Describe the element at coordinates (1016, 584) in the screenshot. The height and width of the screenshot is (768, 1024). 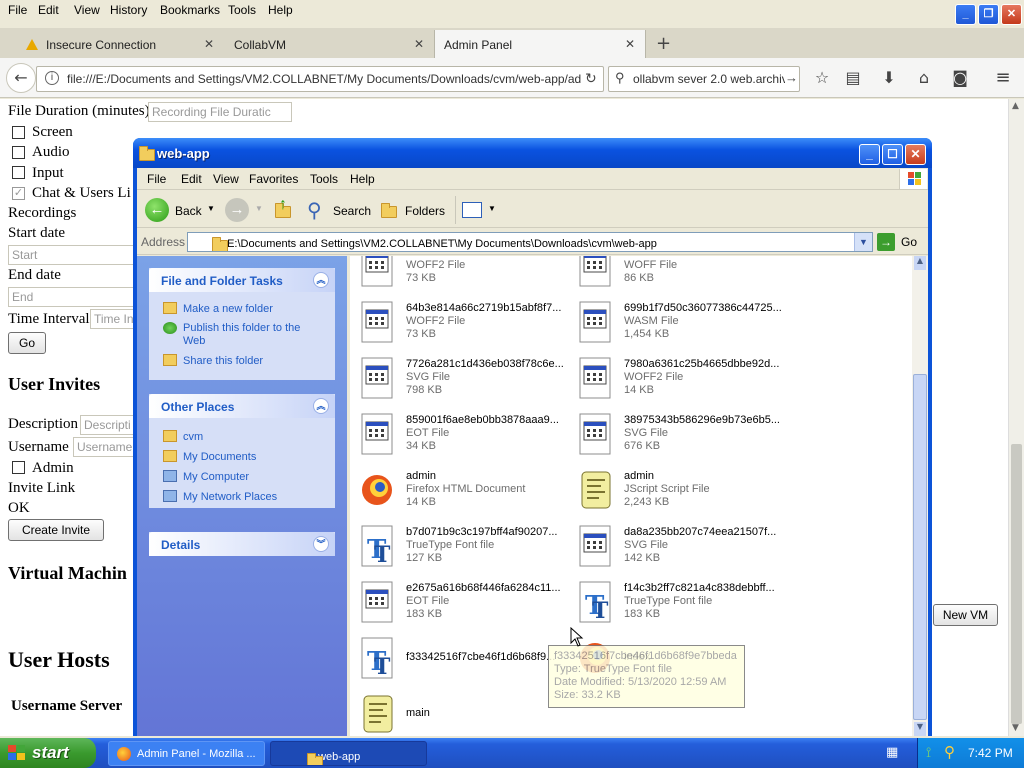
I see `browser-scroll-thumb` at that location.